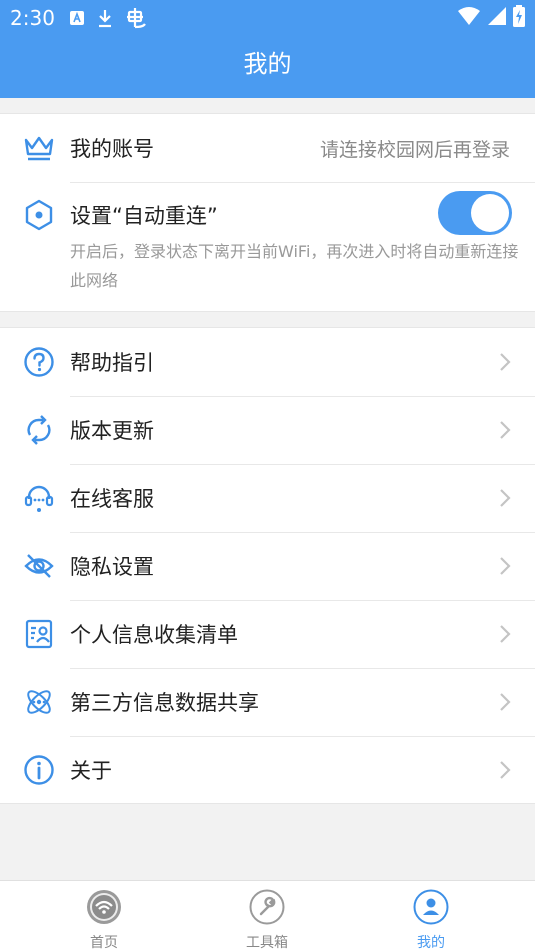 The image size is (535, 952). Describe the element at coordinates (39, 566) in the screenshot. I see `eye-off-icon` at that location.